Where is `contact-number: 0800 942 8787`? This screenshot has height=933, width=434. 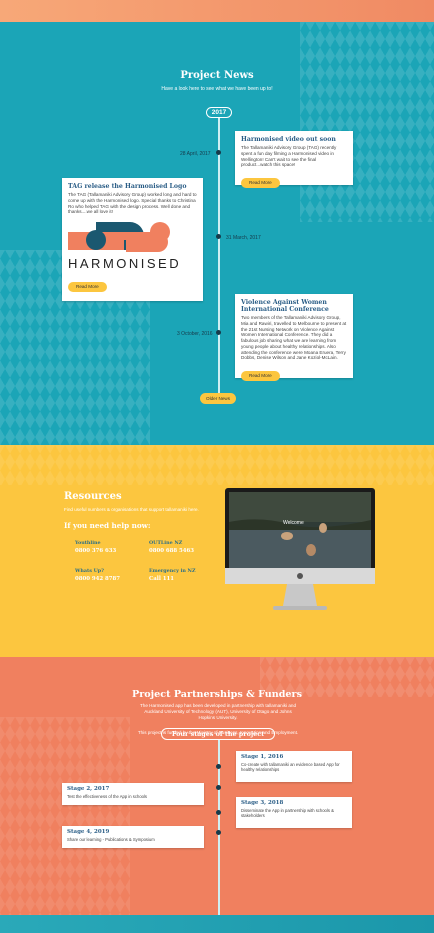 contact-number: 0800 942 8787 is located at coordinates (97, 579).